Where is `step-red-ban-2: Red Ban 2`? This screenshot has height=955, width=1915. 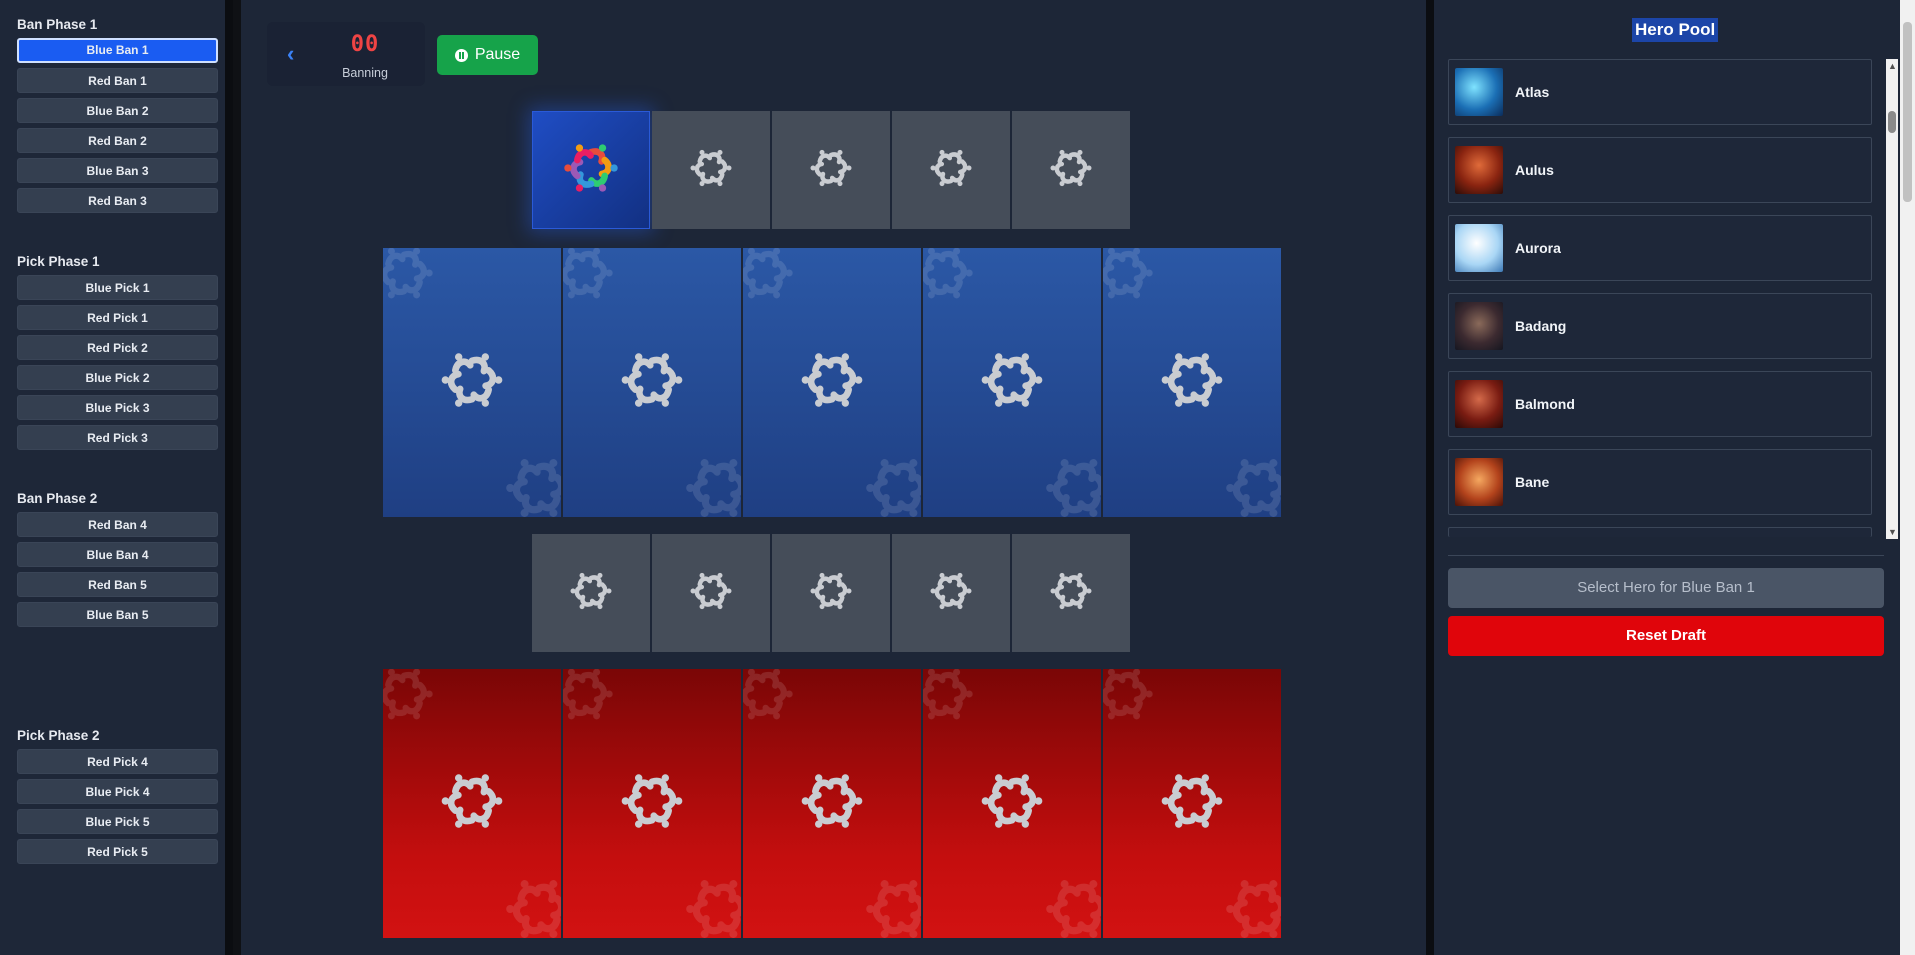
step-red-ban-2: Red Ban 2 is located at coordinates (117, 140).